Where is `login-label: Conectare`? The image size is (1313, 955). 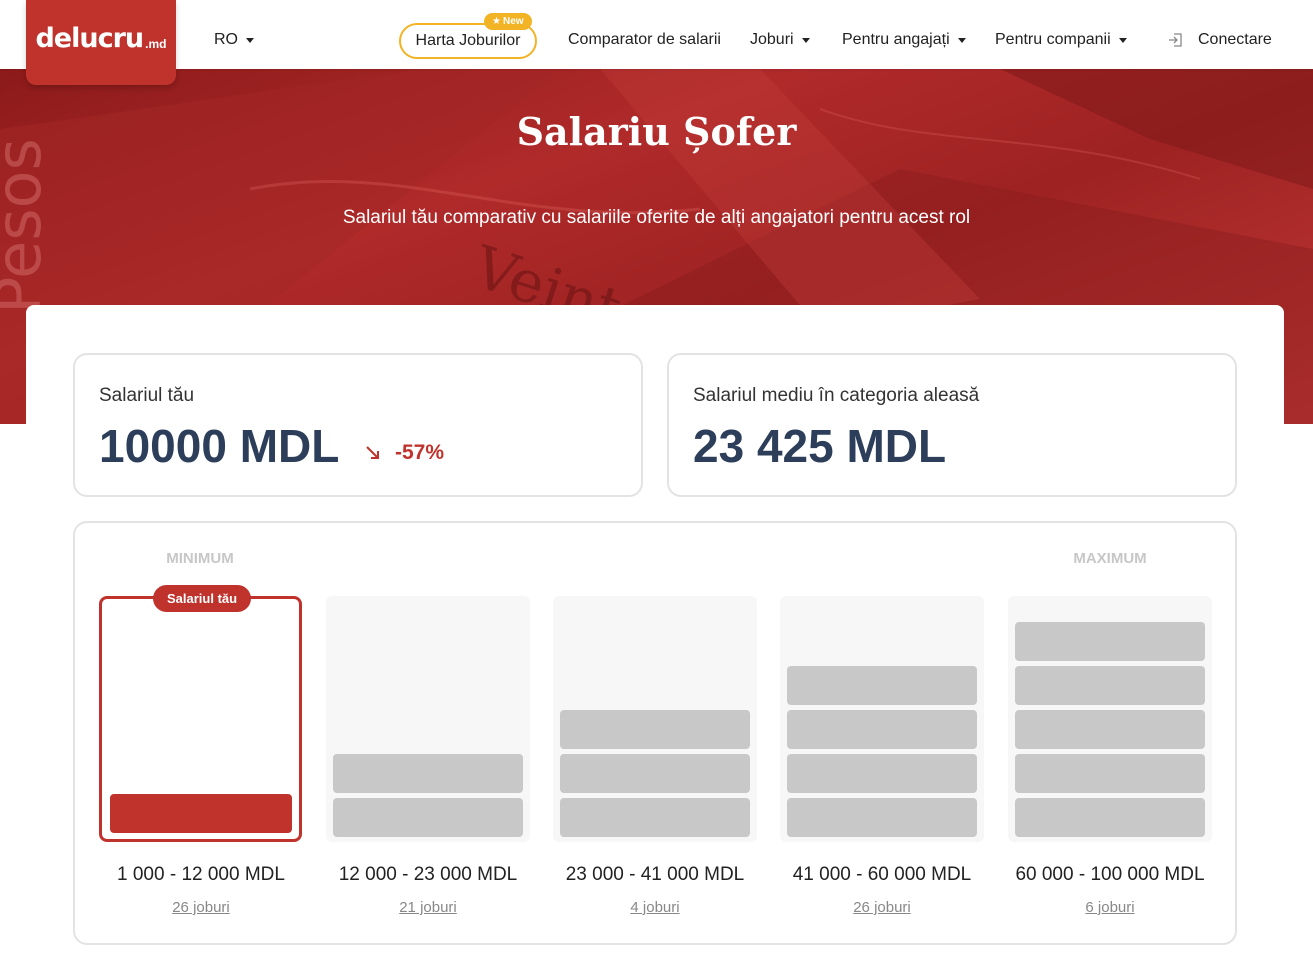
login-label: Conectare is located at coordinates (1235, 39).